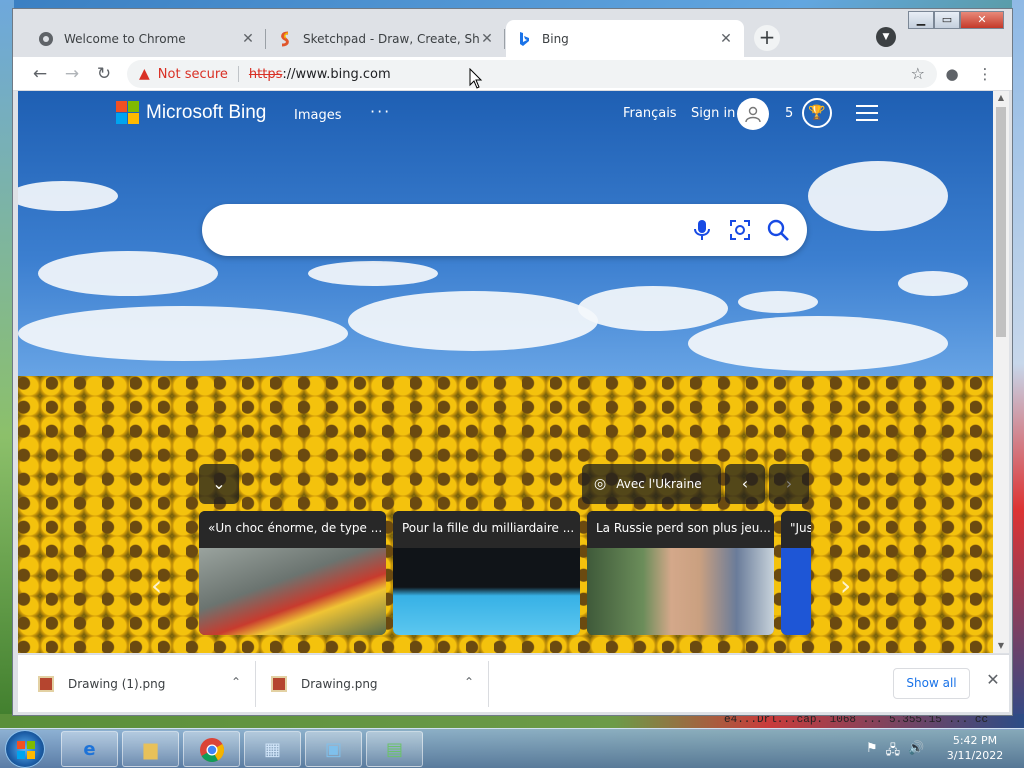 The image size is (1024, 768). What do you see at coordinates (104, 74) in the screenshot?
I see `reload-button: ↻` at bounding box center [104, 74].